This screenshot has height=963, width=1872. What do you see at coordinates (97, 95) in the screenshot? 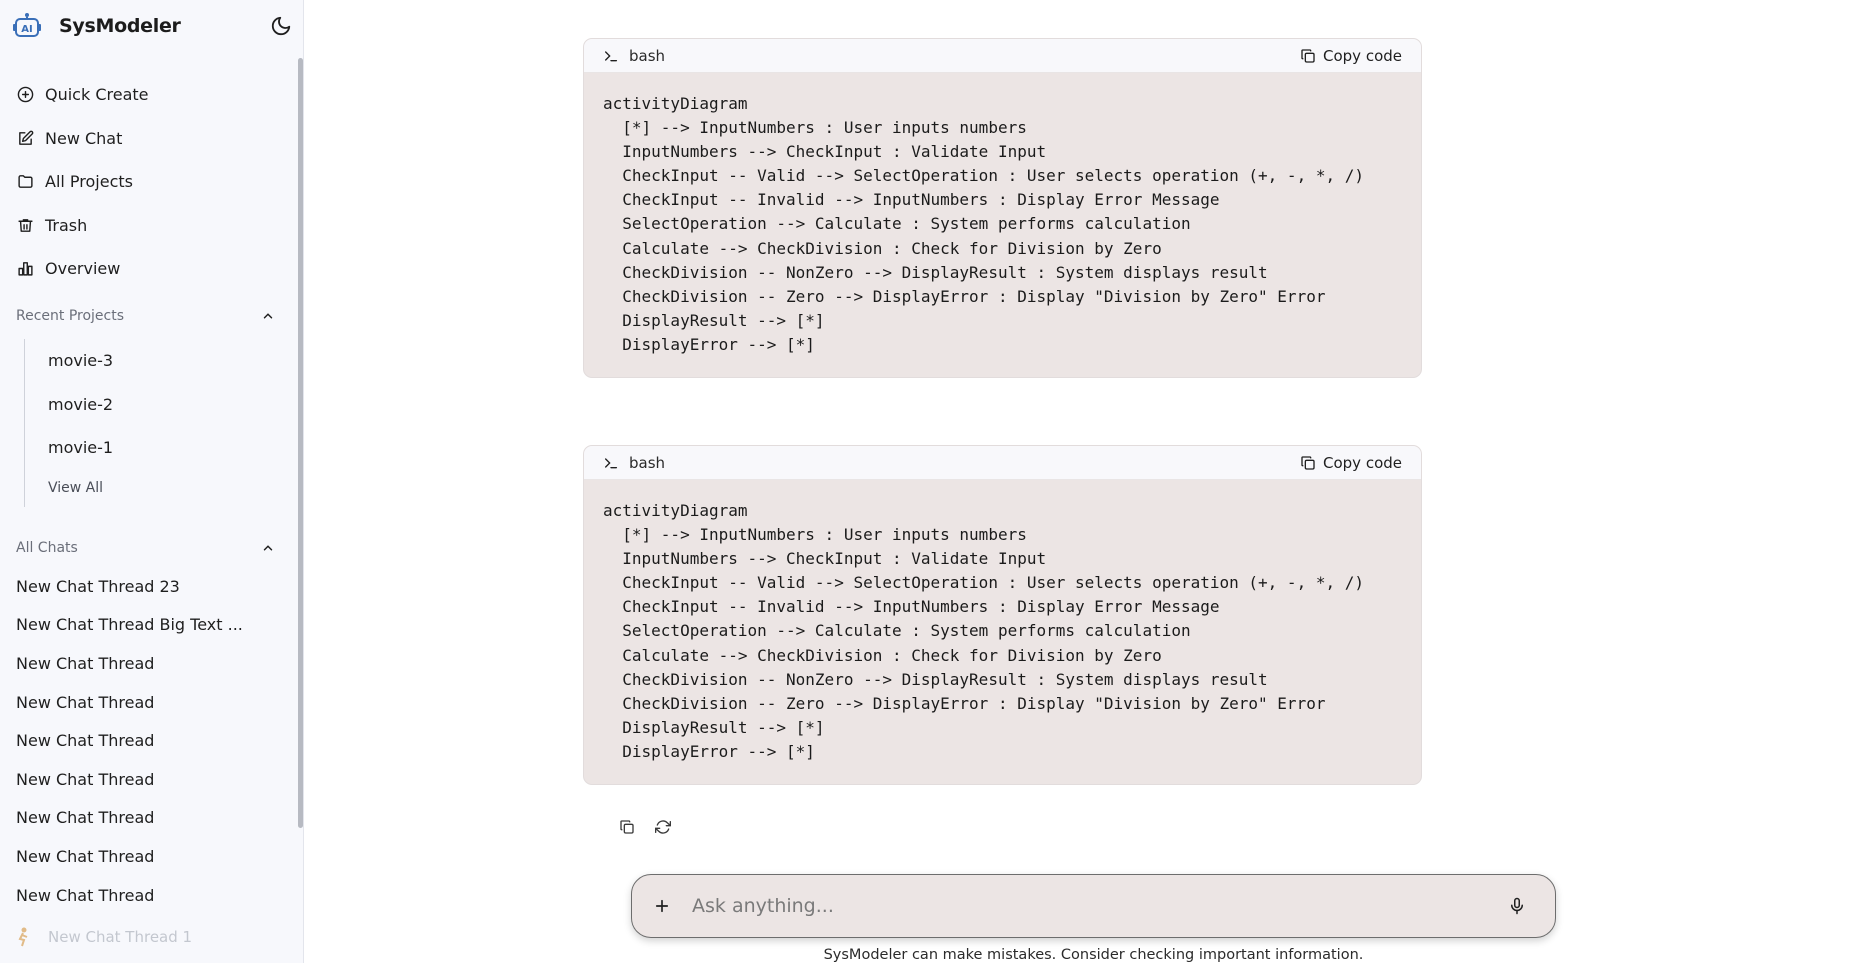
I see `nav-label: Quick Create` at bounding box center [97, 95].